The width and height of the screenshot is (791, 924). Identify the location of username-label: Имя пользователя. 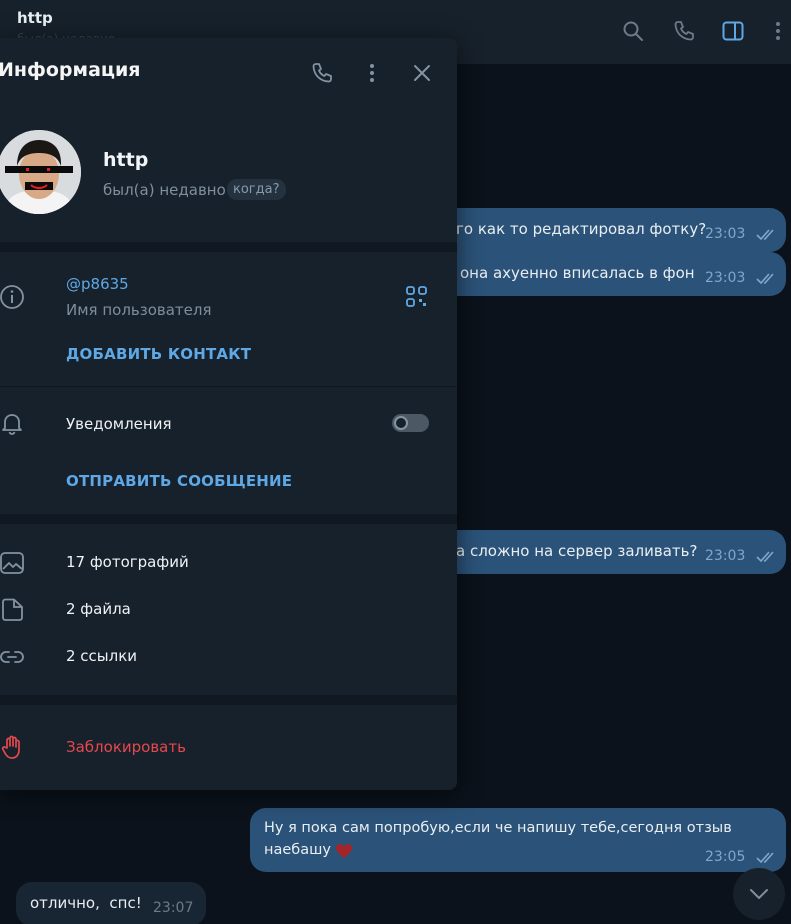
(139, 310).